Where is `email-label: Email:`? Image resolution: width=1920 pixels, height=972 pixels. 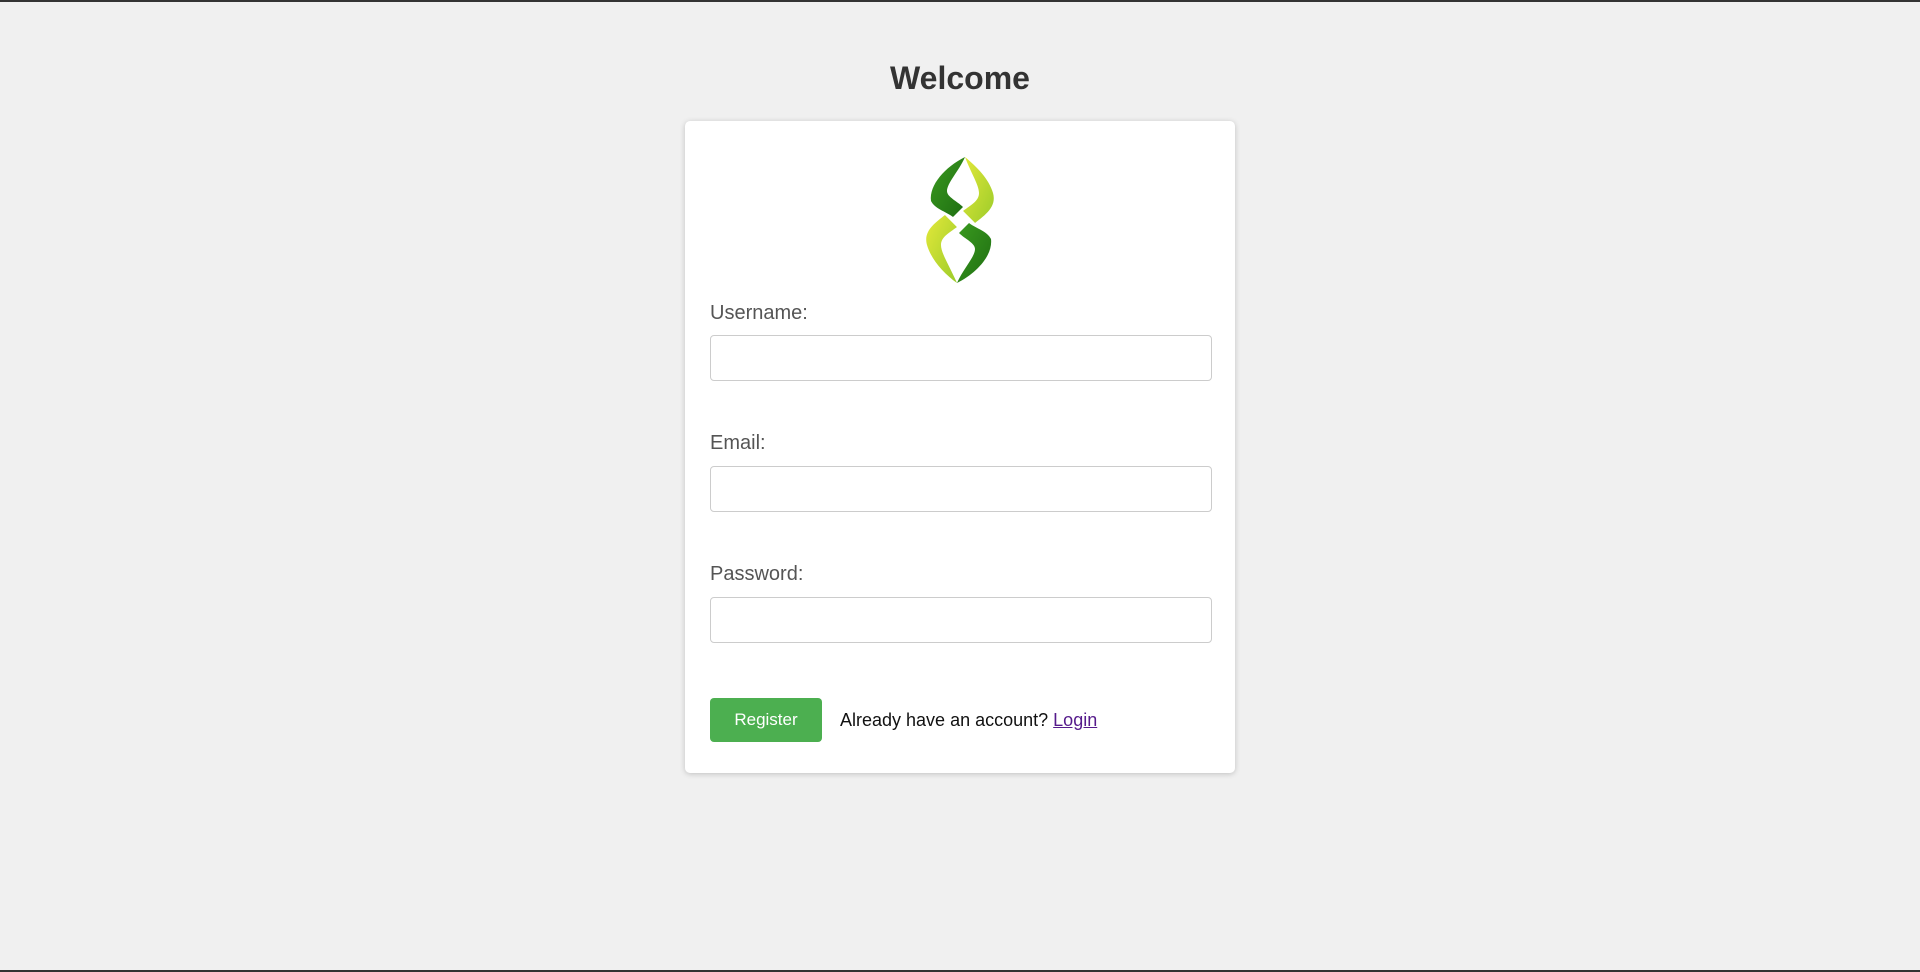 email-label: Email: is located at coordinates (738, 443).